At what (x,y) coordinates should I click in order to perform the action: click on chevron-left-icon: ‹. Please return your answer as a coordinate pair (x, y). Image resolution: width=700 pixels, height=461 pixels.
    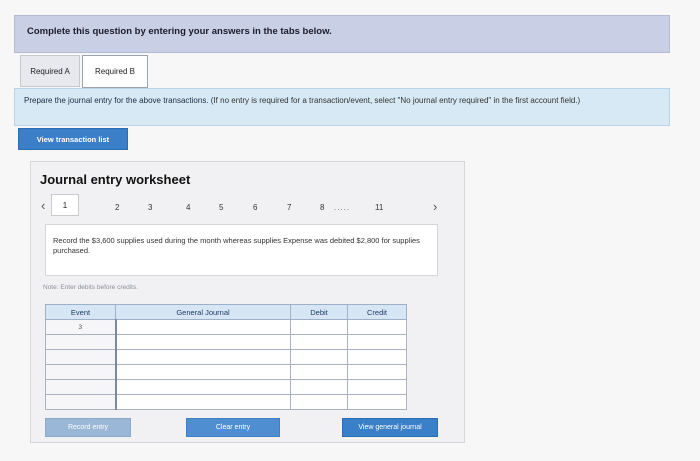
    Looking at the image, I should click on (43, 205).